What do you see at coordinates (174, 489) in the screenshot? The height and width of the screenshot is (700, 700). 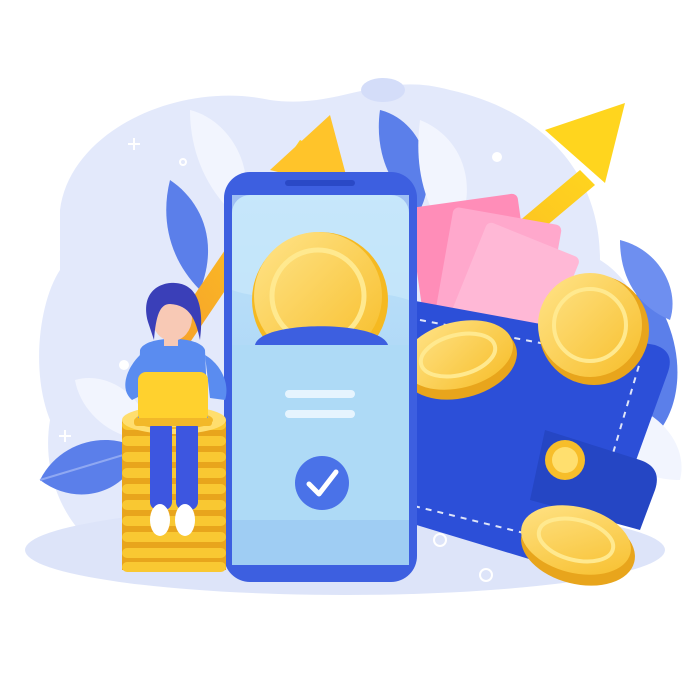 I see `coin-stack` at bounding box center [174, 489].